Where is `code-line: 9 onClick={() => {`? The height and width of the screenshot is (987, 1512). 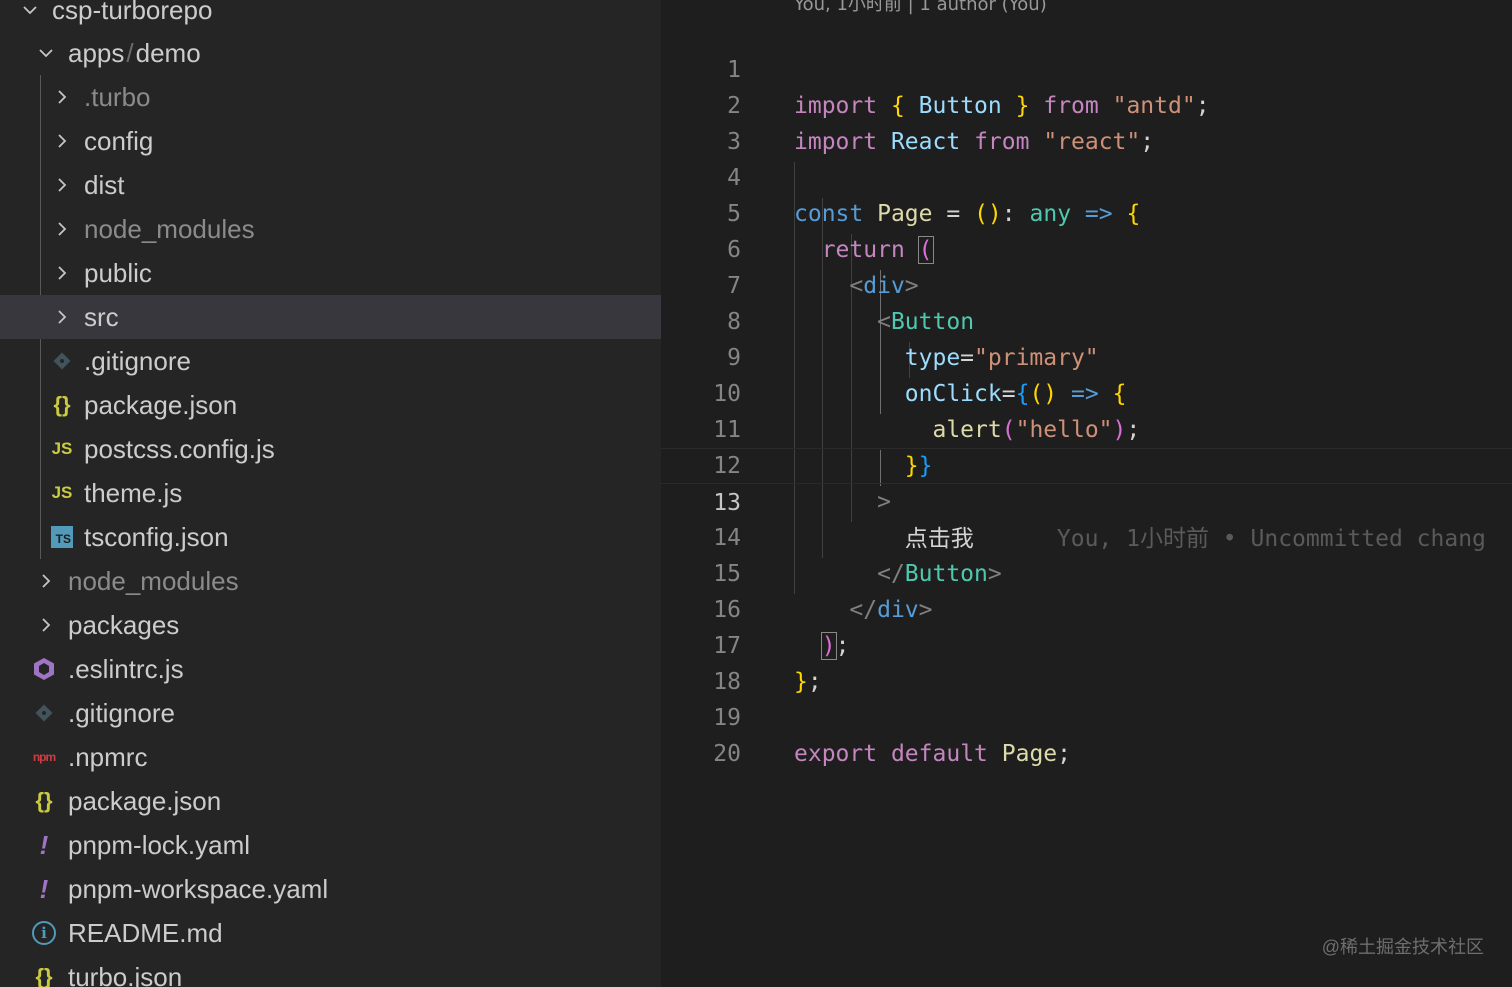 code-line: 9 onClick={() => { is located at coordinates (1086, 355).